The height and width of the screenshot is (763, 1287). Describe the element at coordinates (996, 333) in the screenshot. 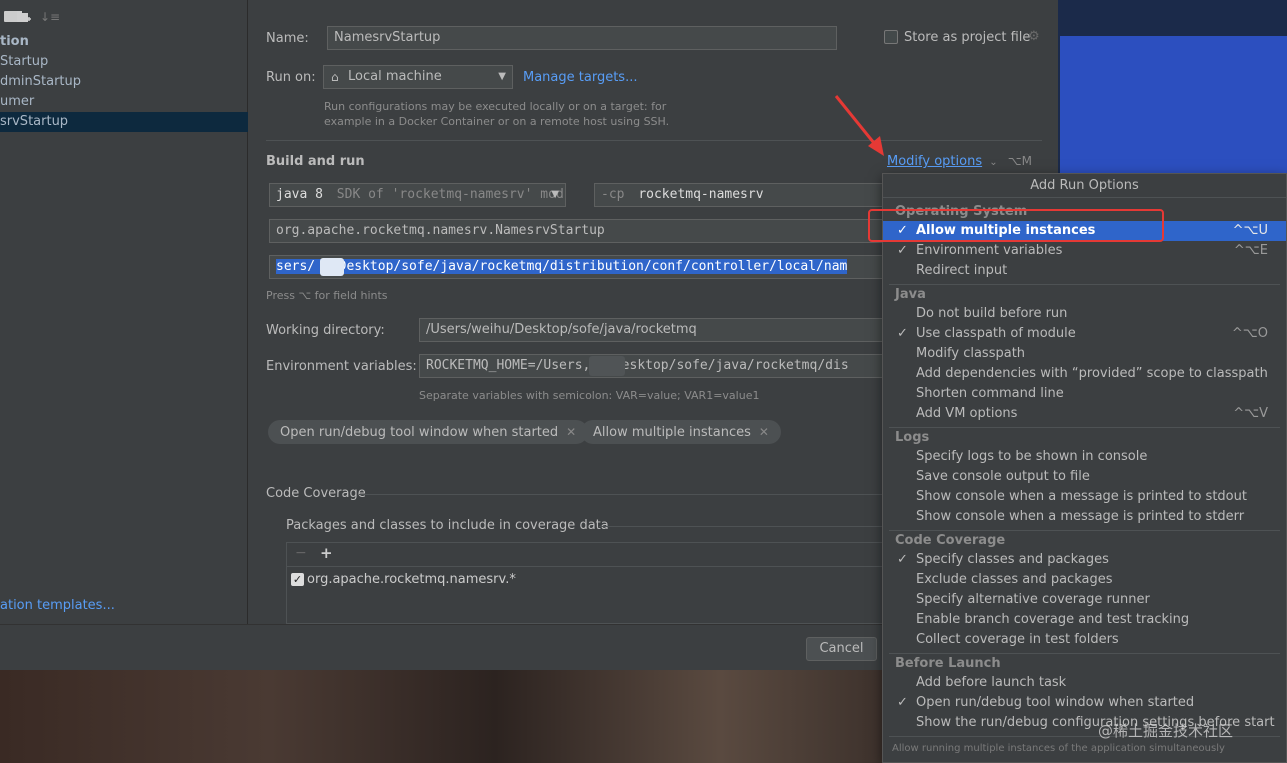

I see `option-label: Use classpath of module` at that location.